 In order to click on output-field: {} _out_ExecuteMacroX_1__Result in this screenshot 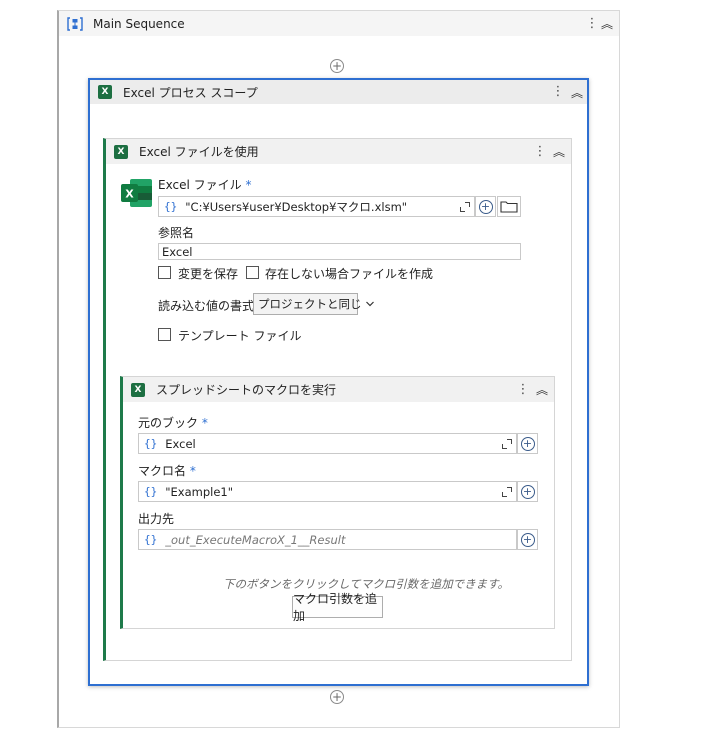, I will do `click(327, 539)`.